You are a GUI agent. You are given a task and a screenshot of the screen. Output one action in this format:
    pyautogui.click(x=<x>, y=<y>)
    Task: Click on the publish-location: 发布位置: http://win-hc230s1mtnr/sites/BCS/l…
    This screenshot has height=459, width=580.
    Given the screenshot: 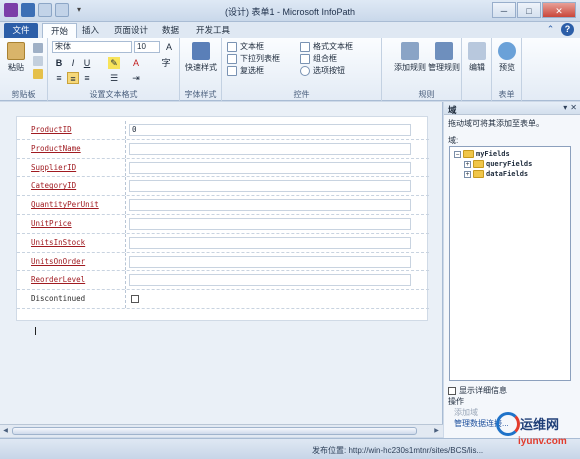 What is the action you would take?
    pyautogui.click(x=398, y=450)
    